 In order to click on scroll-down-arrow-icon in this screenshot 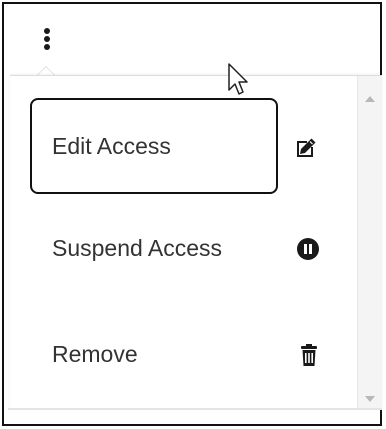, I will do `click(370, 399)`.